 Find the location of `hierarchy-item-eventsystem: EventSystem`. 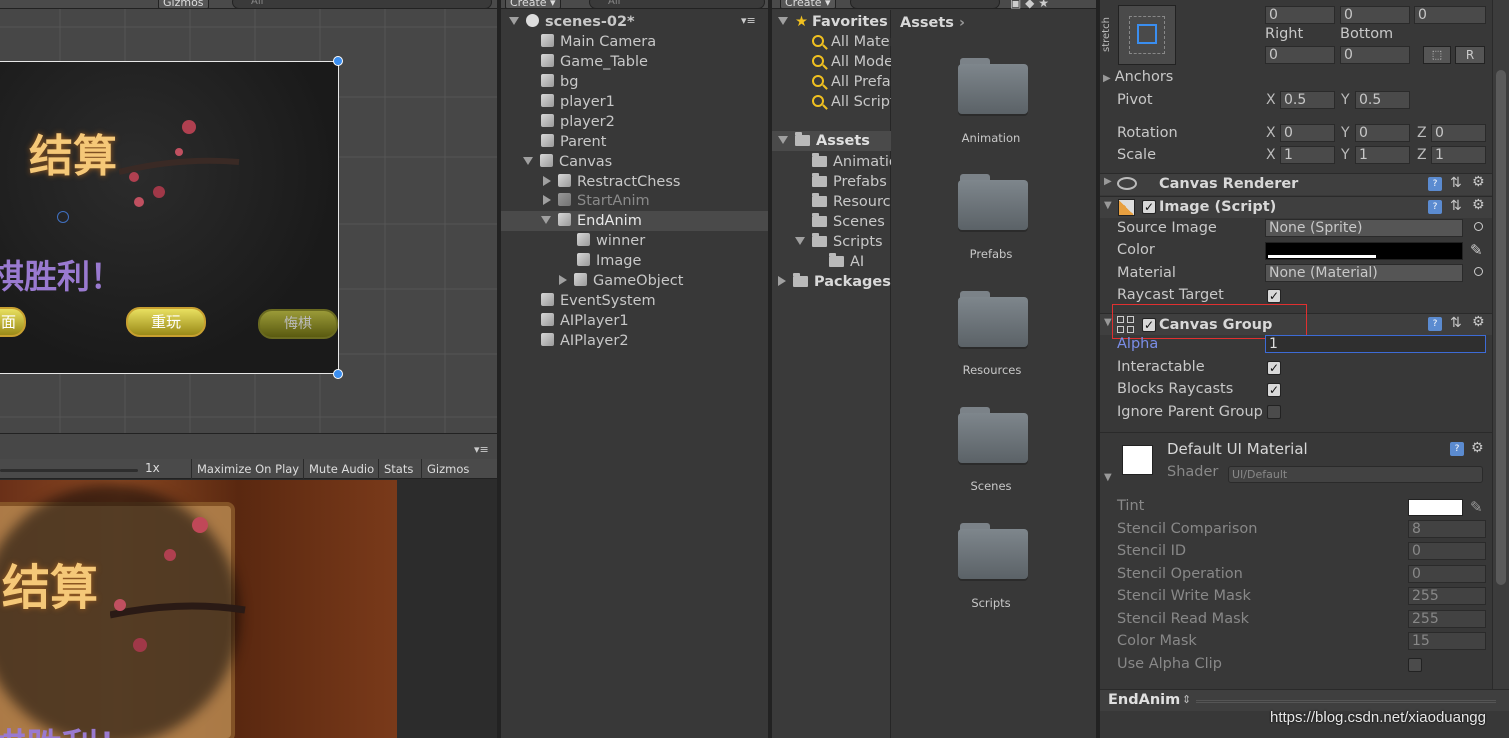

hierarchy-item-eventsystem: EventSystem is located at coordinates (598, 301).